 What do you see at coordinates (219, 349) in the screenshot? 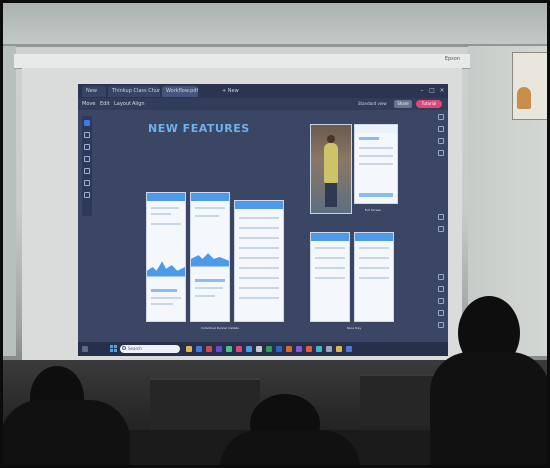
I see `teams-icon` at bounding box center [219, 349].